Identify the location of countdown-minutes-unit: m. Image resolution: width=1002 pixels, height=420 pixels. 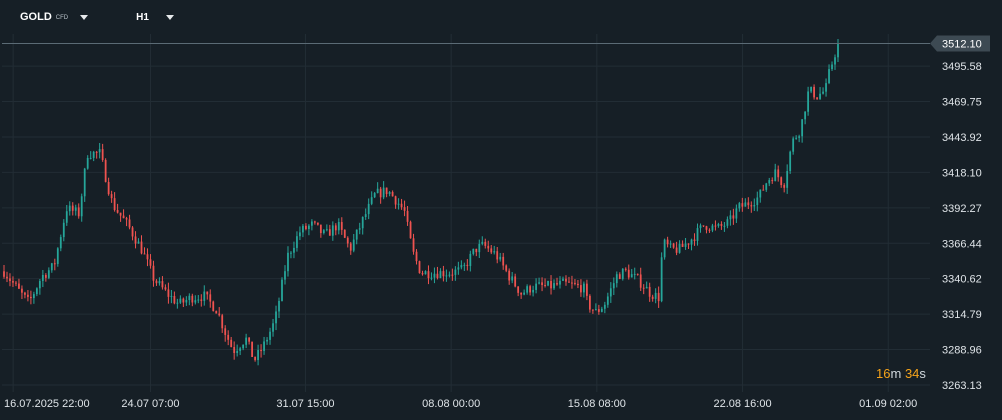
(896, 373).